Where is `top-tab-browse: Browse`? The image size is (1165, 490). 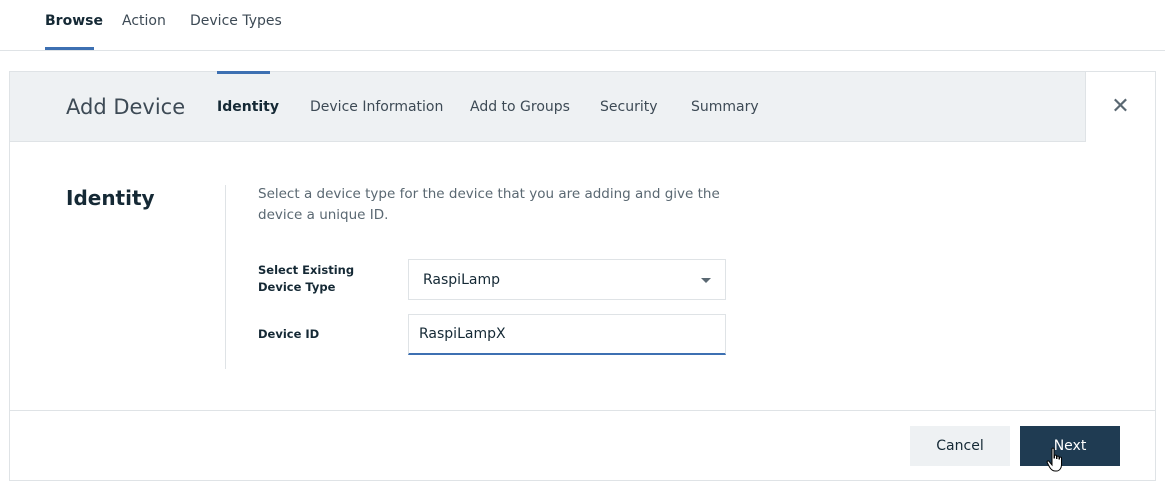 top-tab-browse: Browse is located at coordinates (74, 21).